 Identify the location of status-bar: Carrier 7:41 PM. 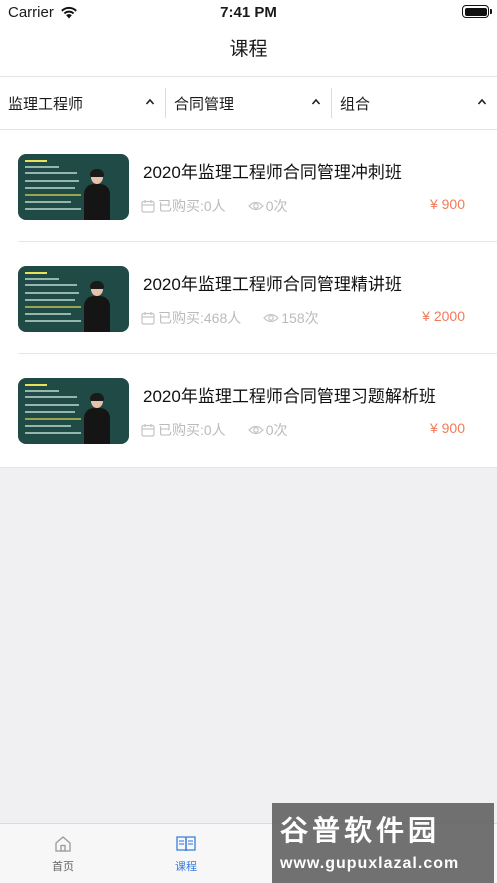
(248, 13).